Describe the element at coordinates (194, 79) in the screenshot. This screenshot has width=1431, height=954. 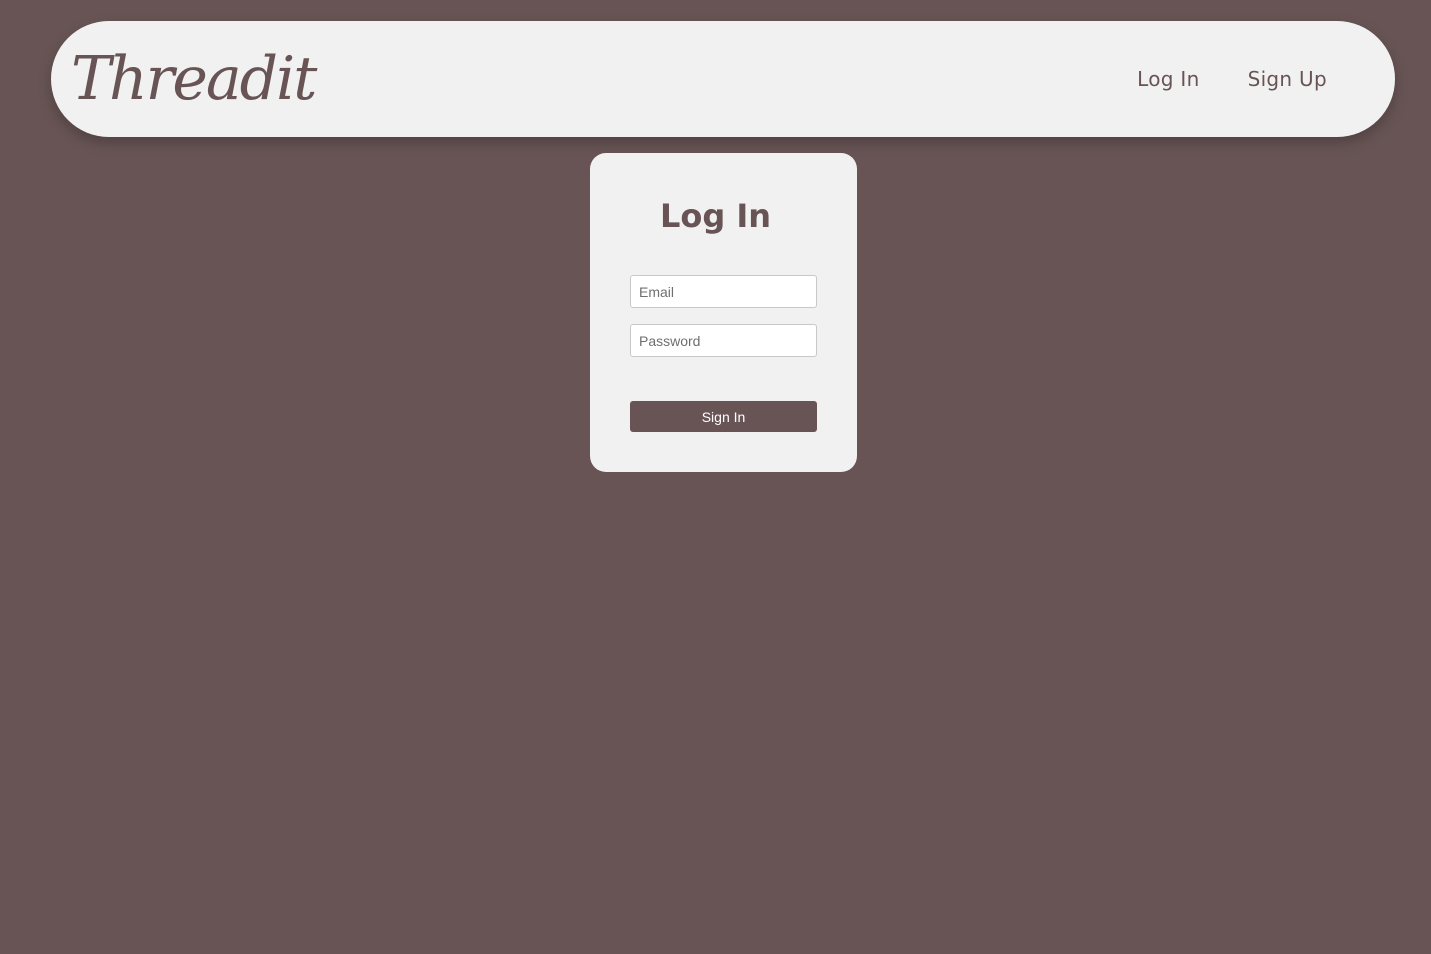
I see `threadit-logo: Threadit` at that location.